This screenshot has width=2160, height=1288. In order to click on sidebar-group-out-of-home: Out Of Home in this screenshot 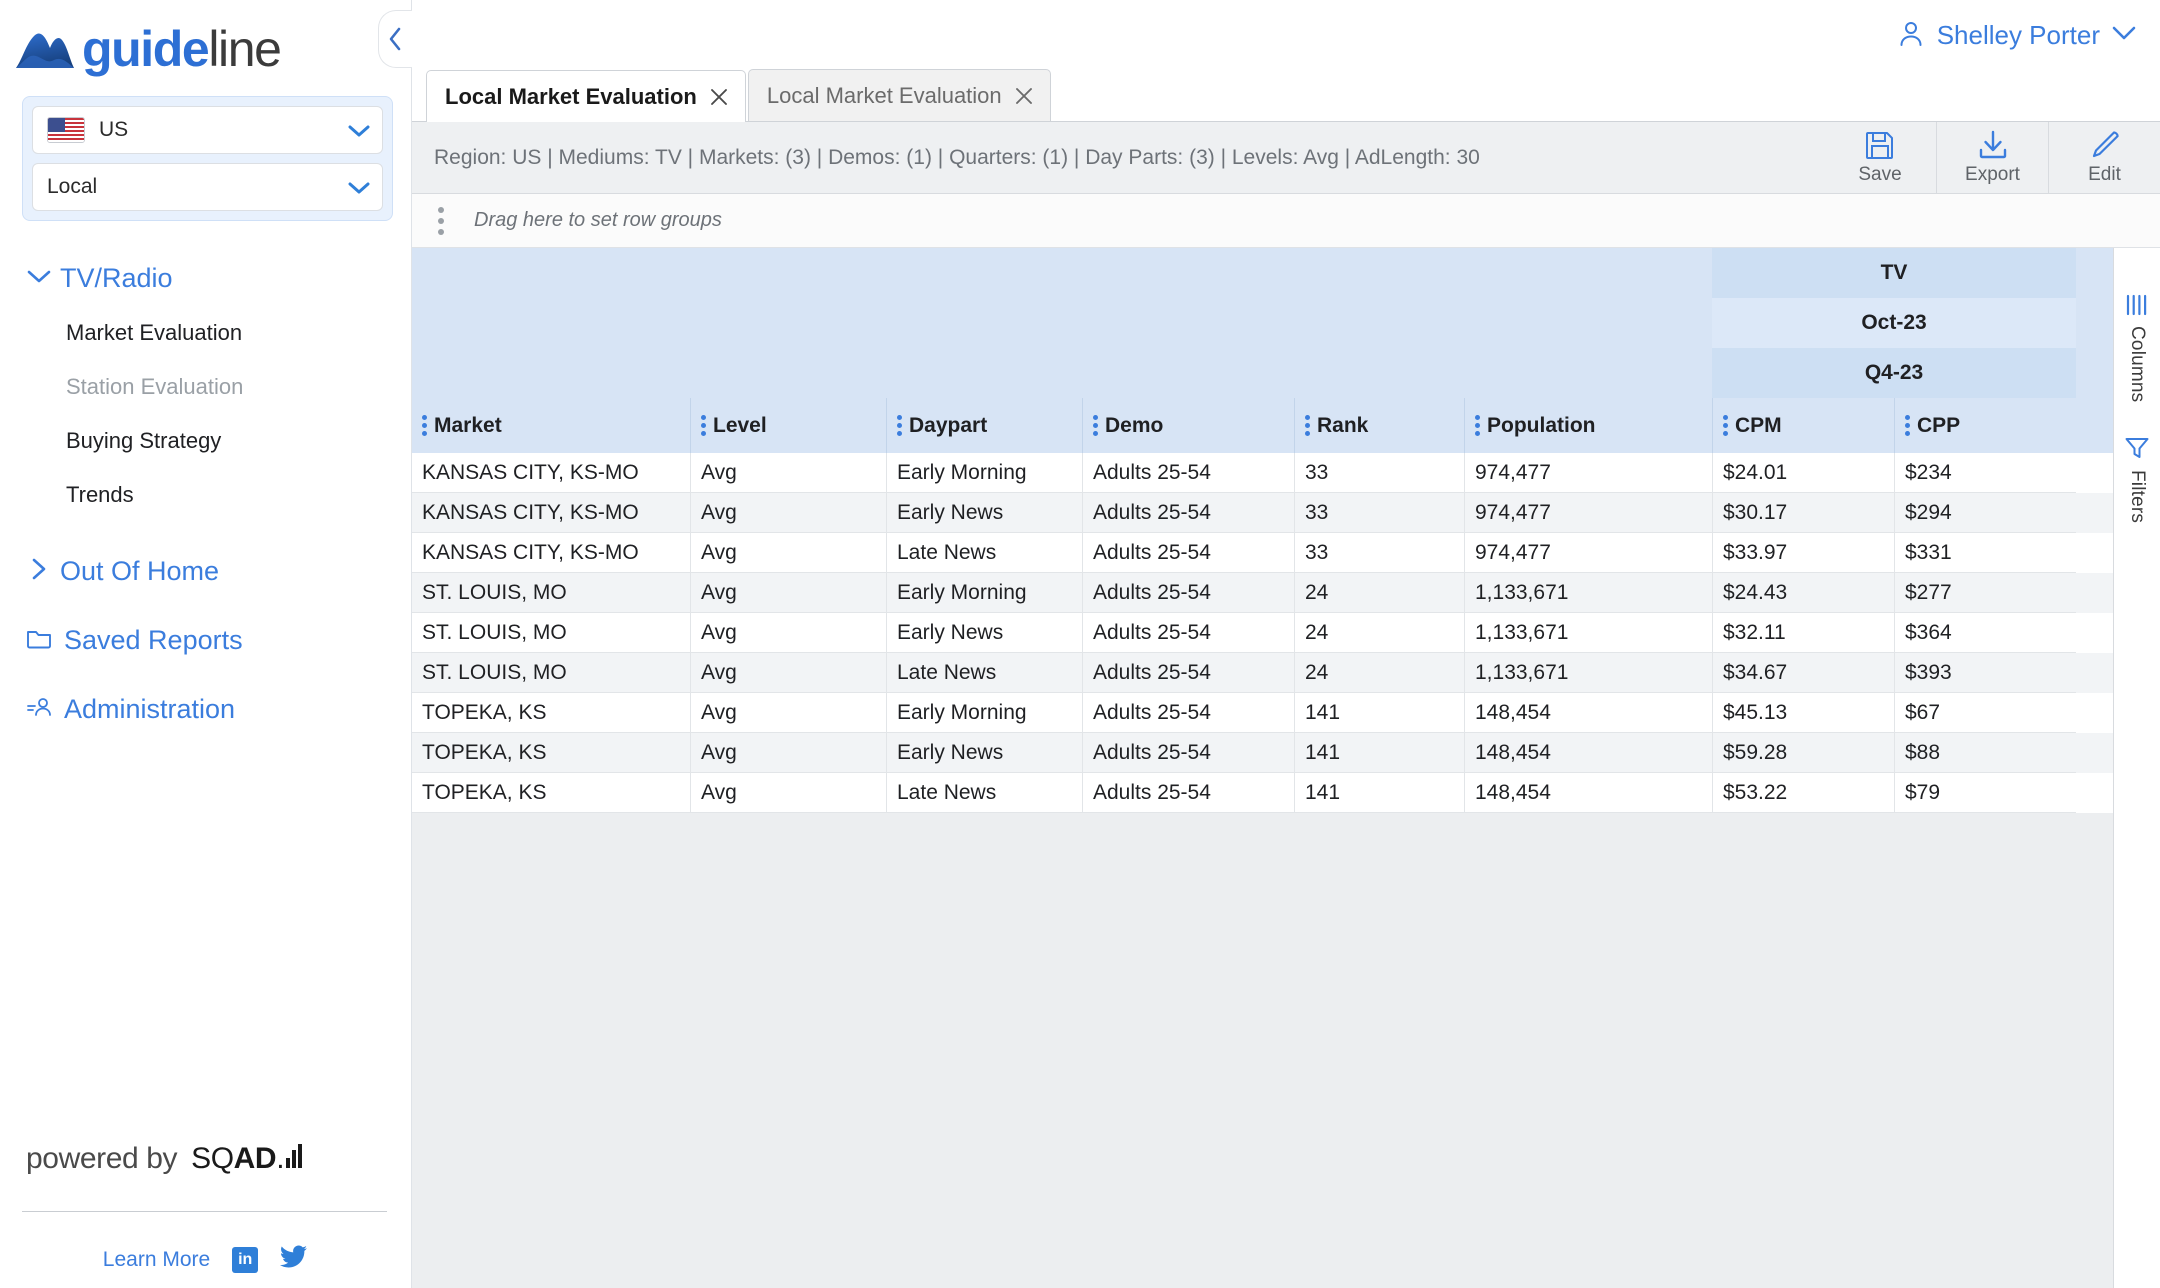, I will do `click(205, 571)`.